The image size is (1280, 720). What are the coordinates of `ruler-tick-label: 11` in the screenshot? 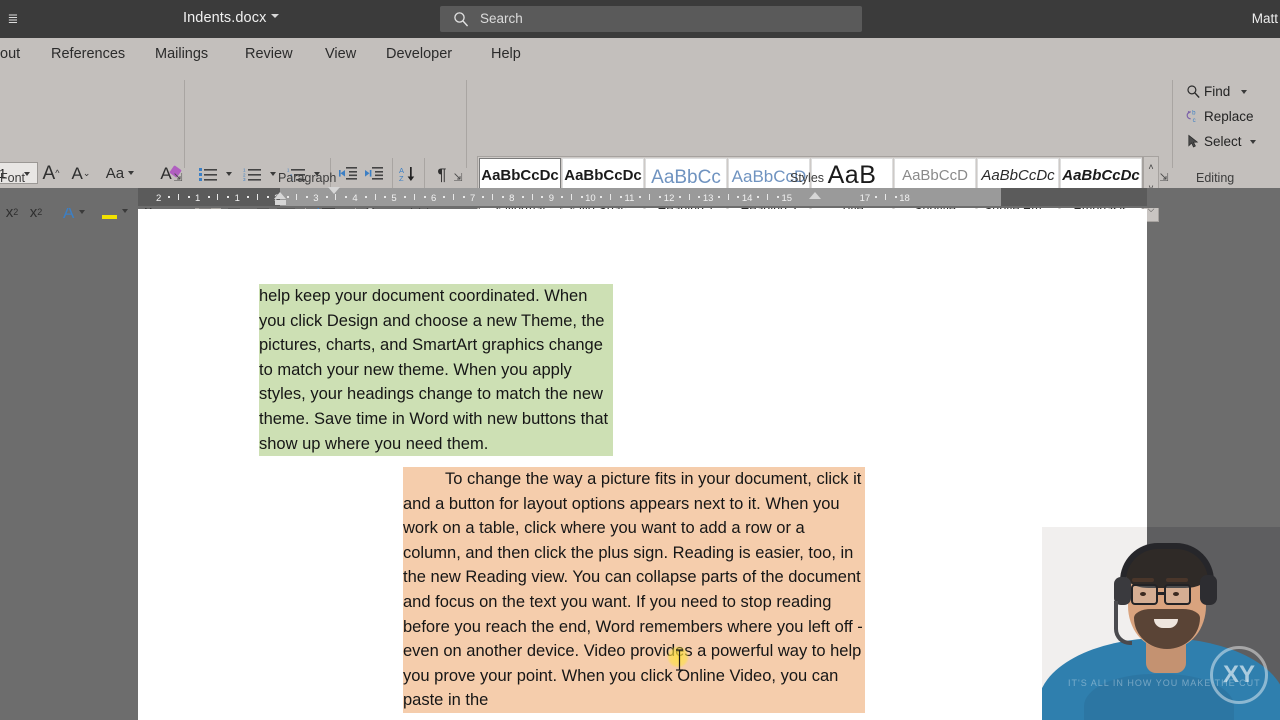 It's located at (629, 198).